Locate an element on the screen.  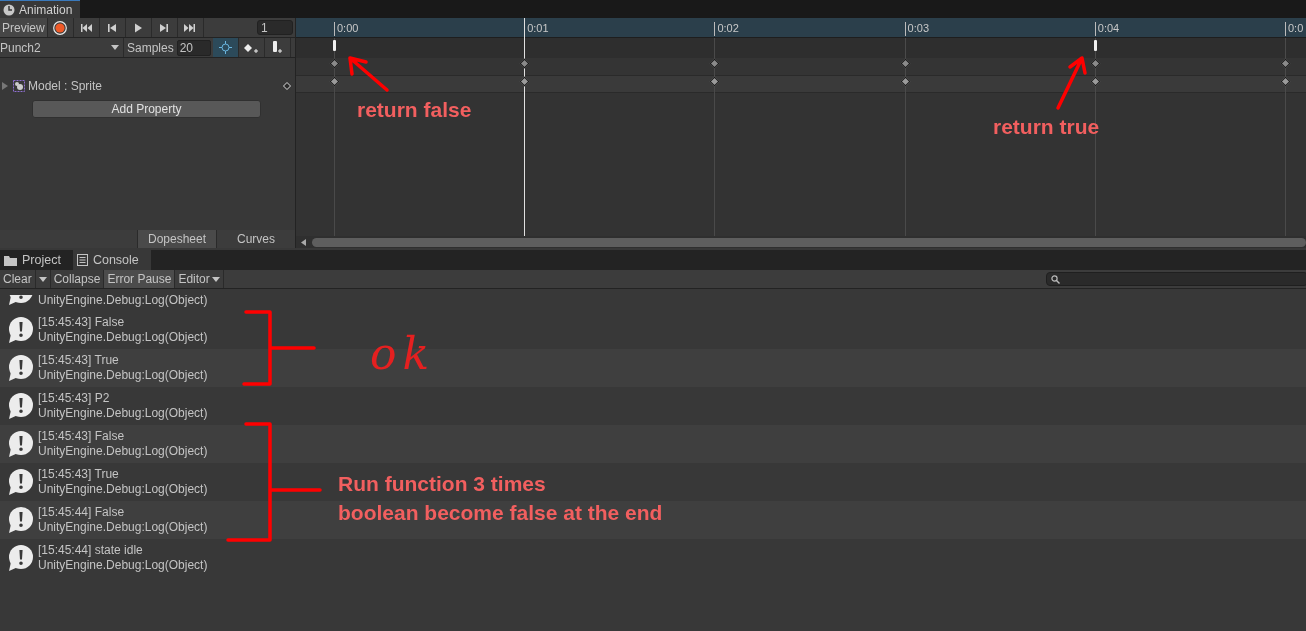
console-icon is located at coordinates (82, 260).